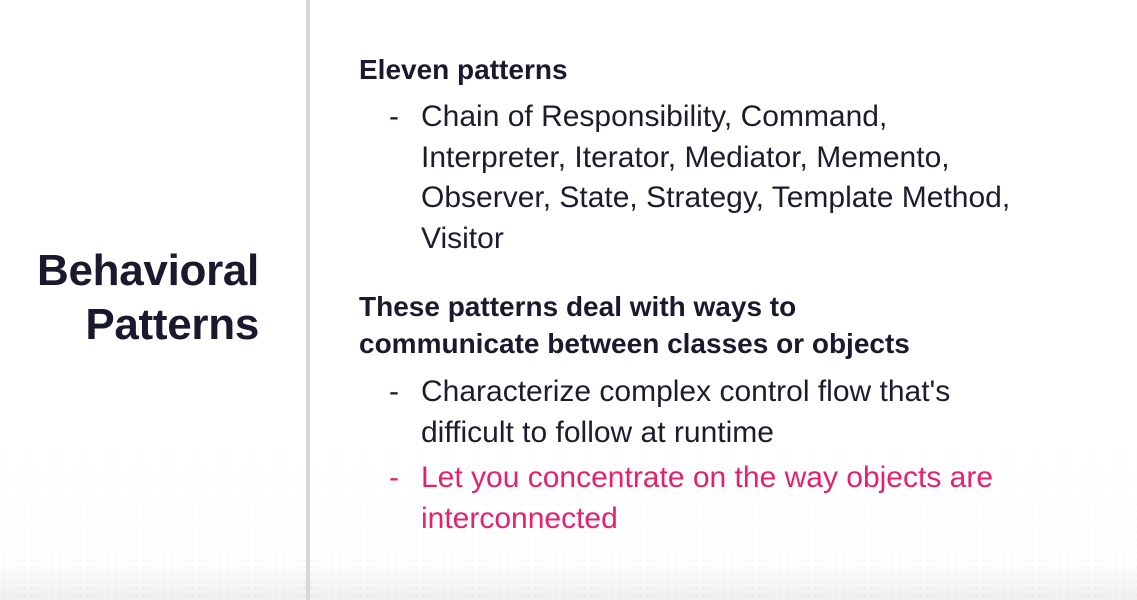 The width and height of the screenshot is (1137, 600). I want to click on bullet-line: Chain of Responsibility, Command,, so click(654, 116).